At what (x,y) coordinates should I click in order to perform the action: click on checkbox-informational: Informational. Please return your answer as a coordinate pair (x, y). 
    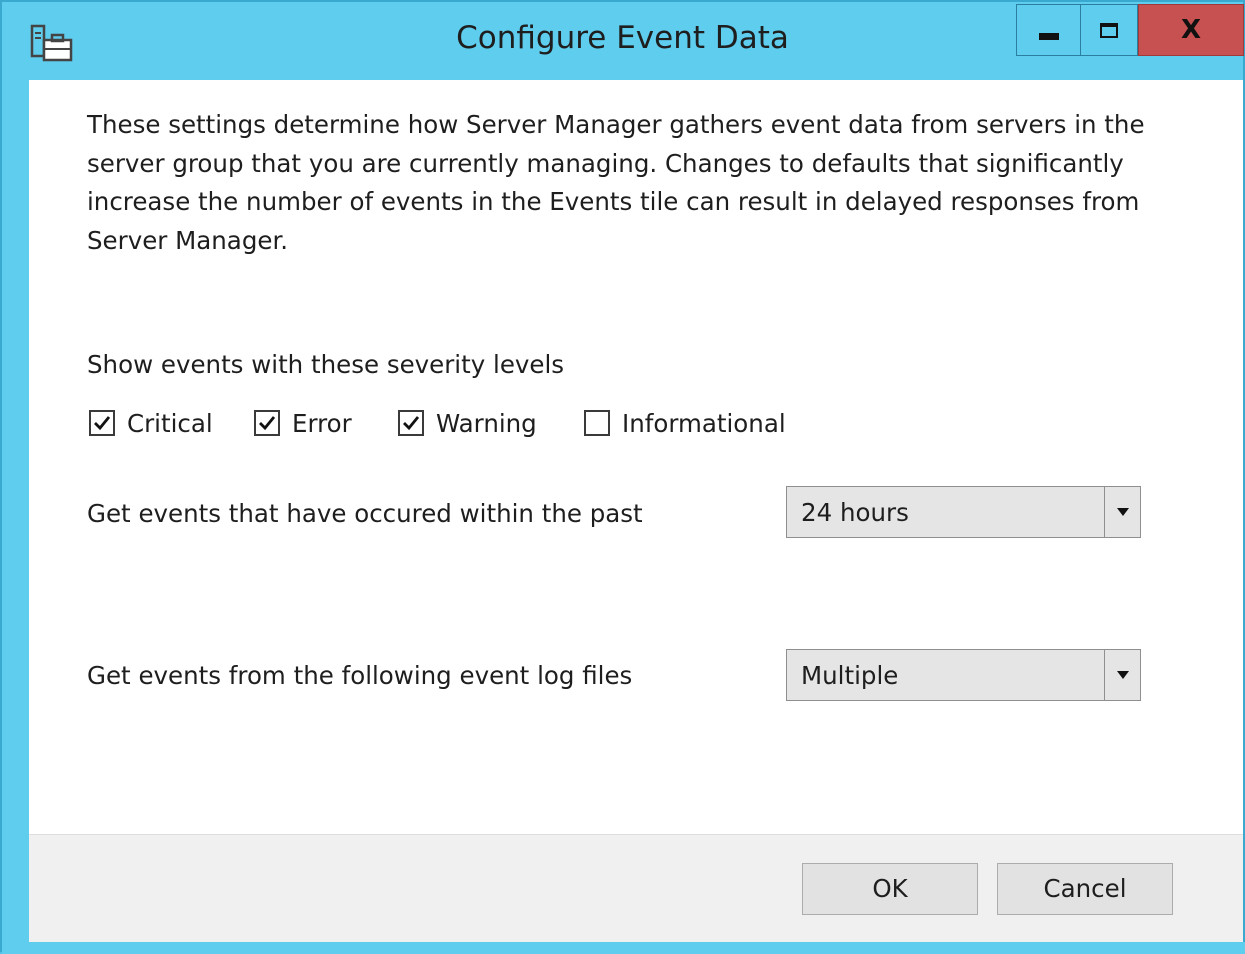
    Looking at the image, I should click on (685, 423).